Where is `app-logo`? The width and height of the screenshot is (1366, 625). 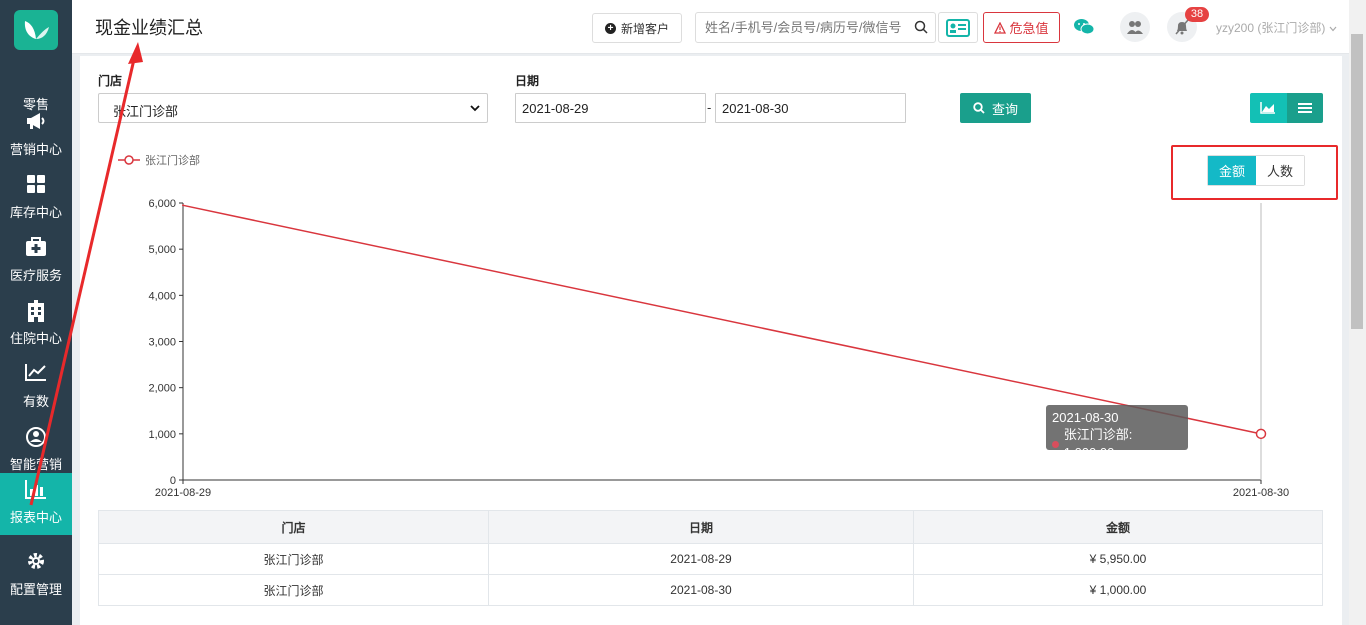
app-logo is located at coordinates (36, 30).